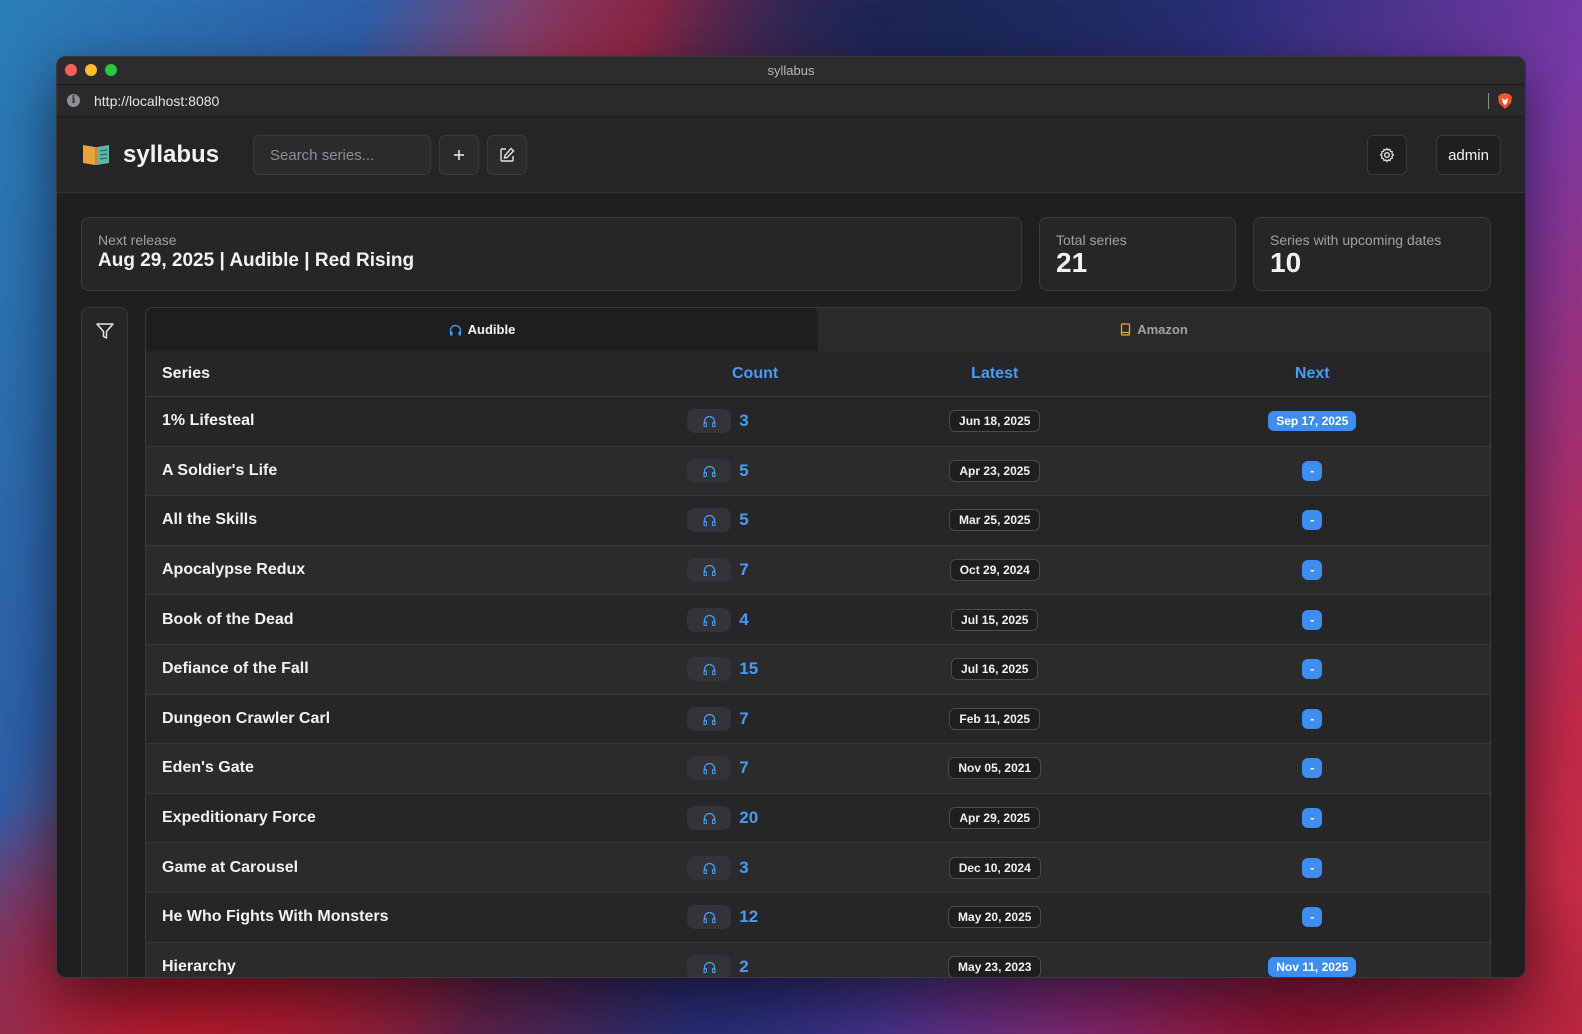  What do you see at coordinates (400, 421) in the screenshot?
I see `series-name: 1% Lifesteal` at bounding box center [400, 421].